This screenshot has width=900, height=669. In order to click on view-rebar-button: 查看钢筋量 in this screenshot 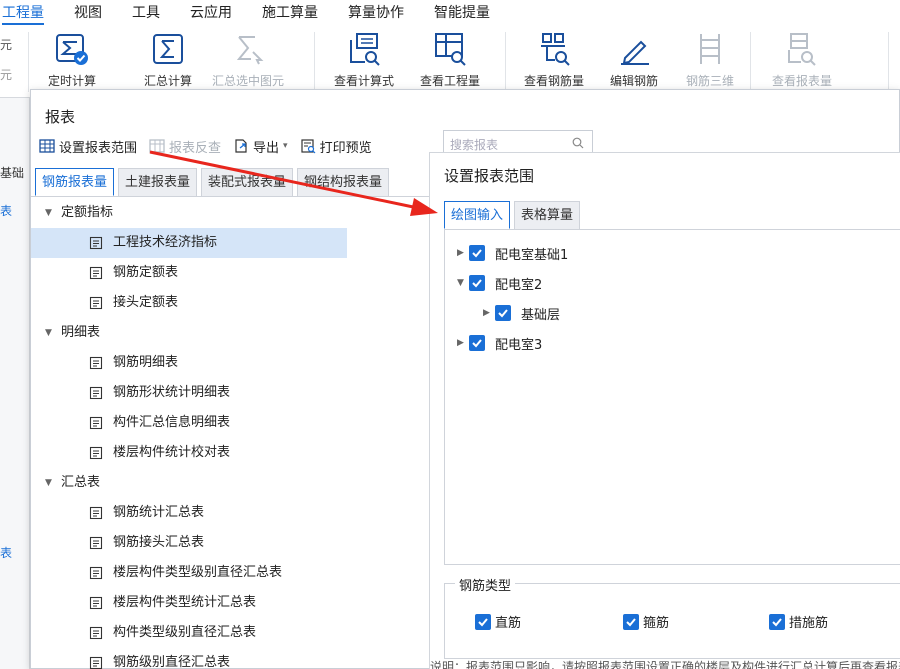, I will do `click(554, 59)`.